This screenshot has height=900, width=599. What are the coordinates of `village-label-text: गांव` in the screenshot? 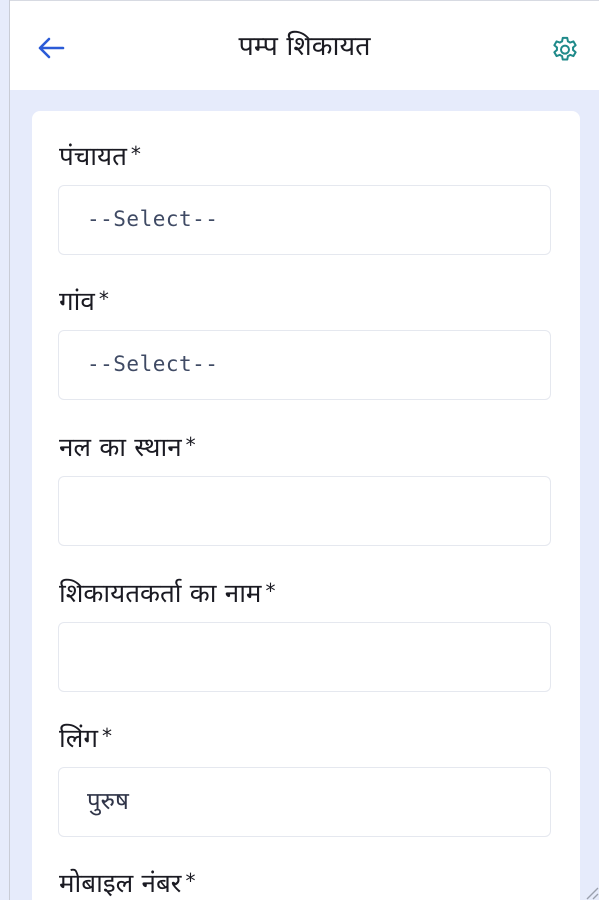 It's located at (77, 302).